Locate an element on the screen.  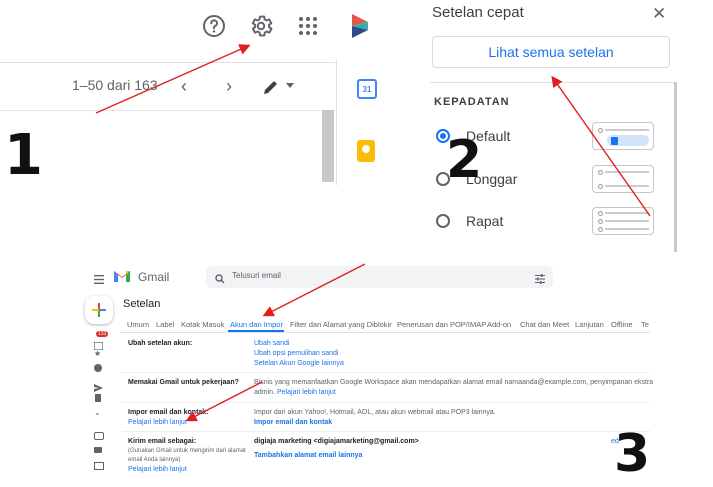
tab-labels: Label is located at coordinates (165, 324).